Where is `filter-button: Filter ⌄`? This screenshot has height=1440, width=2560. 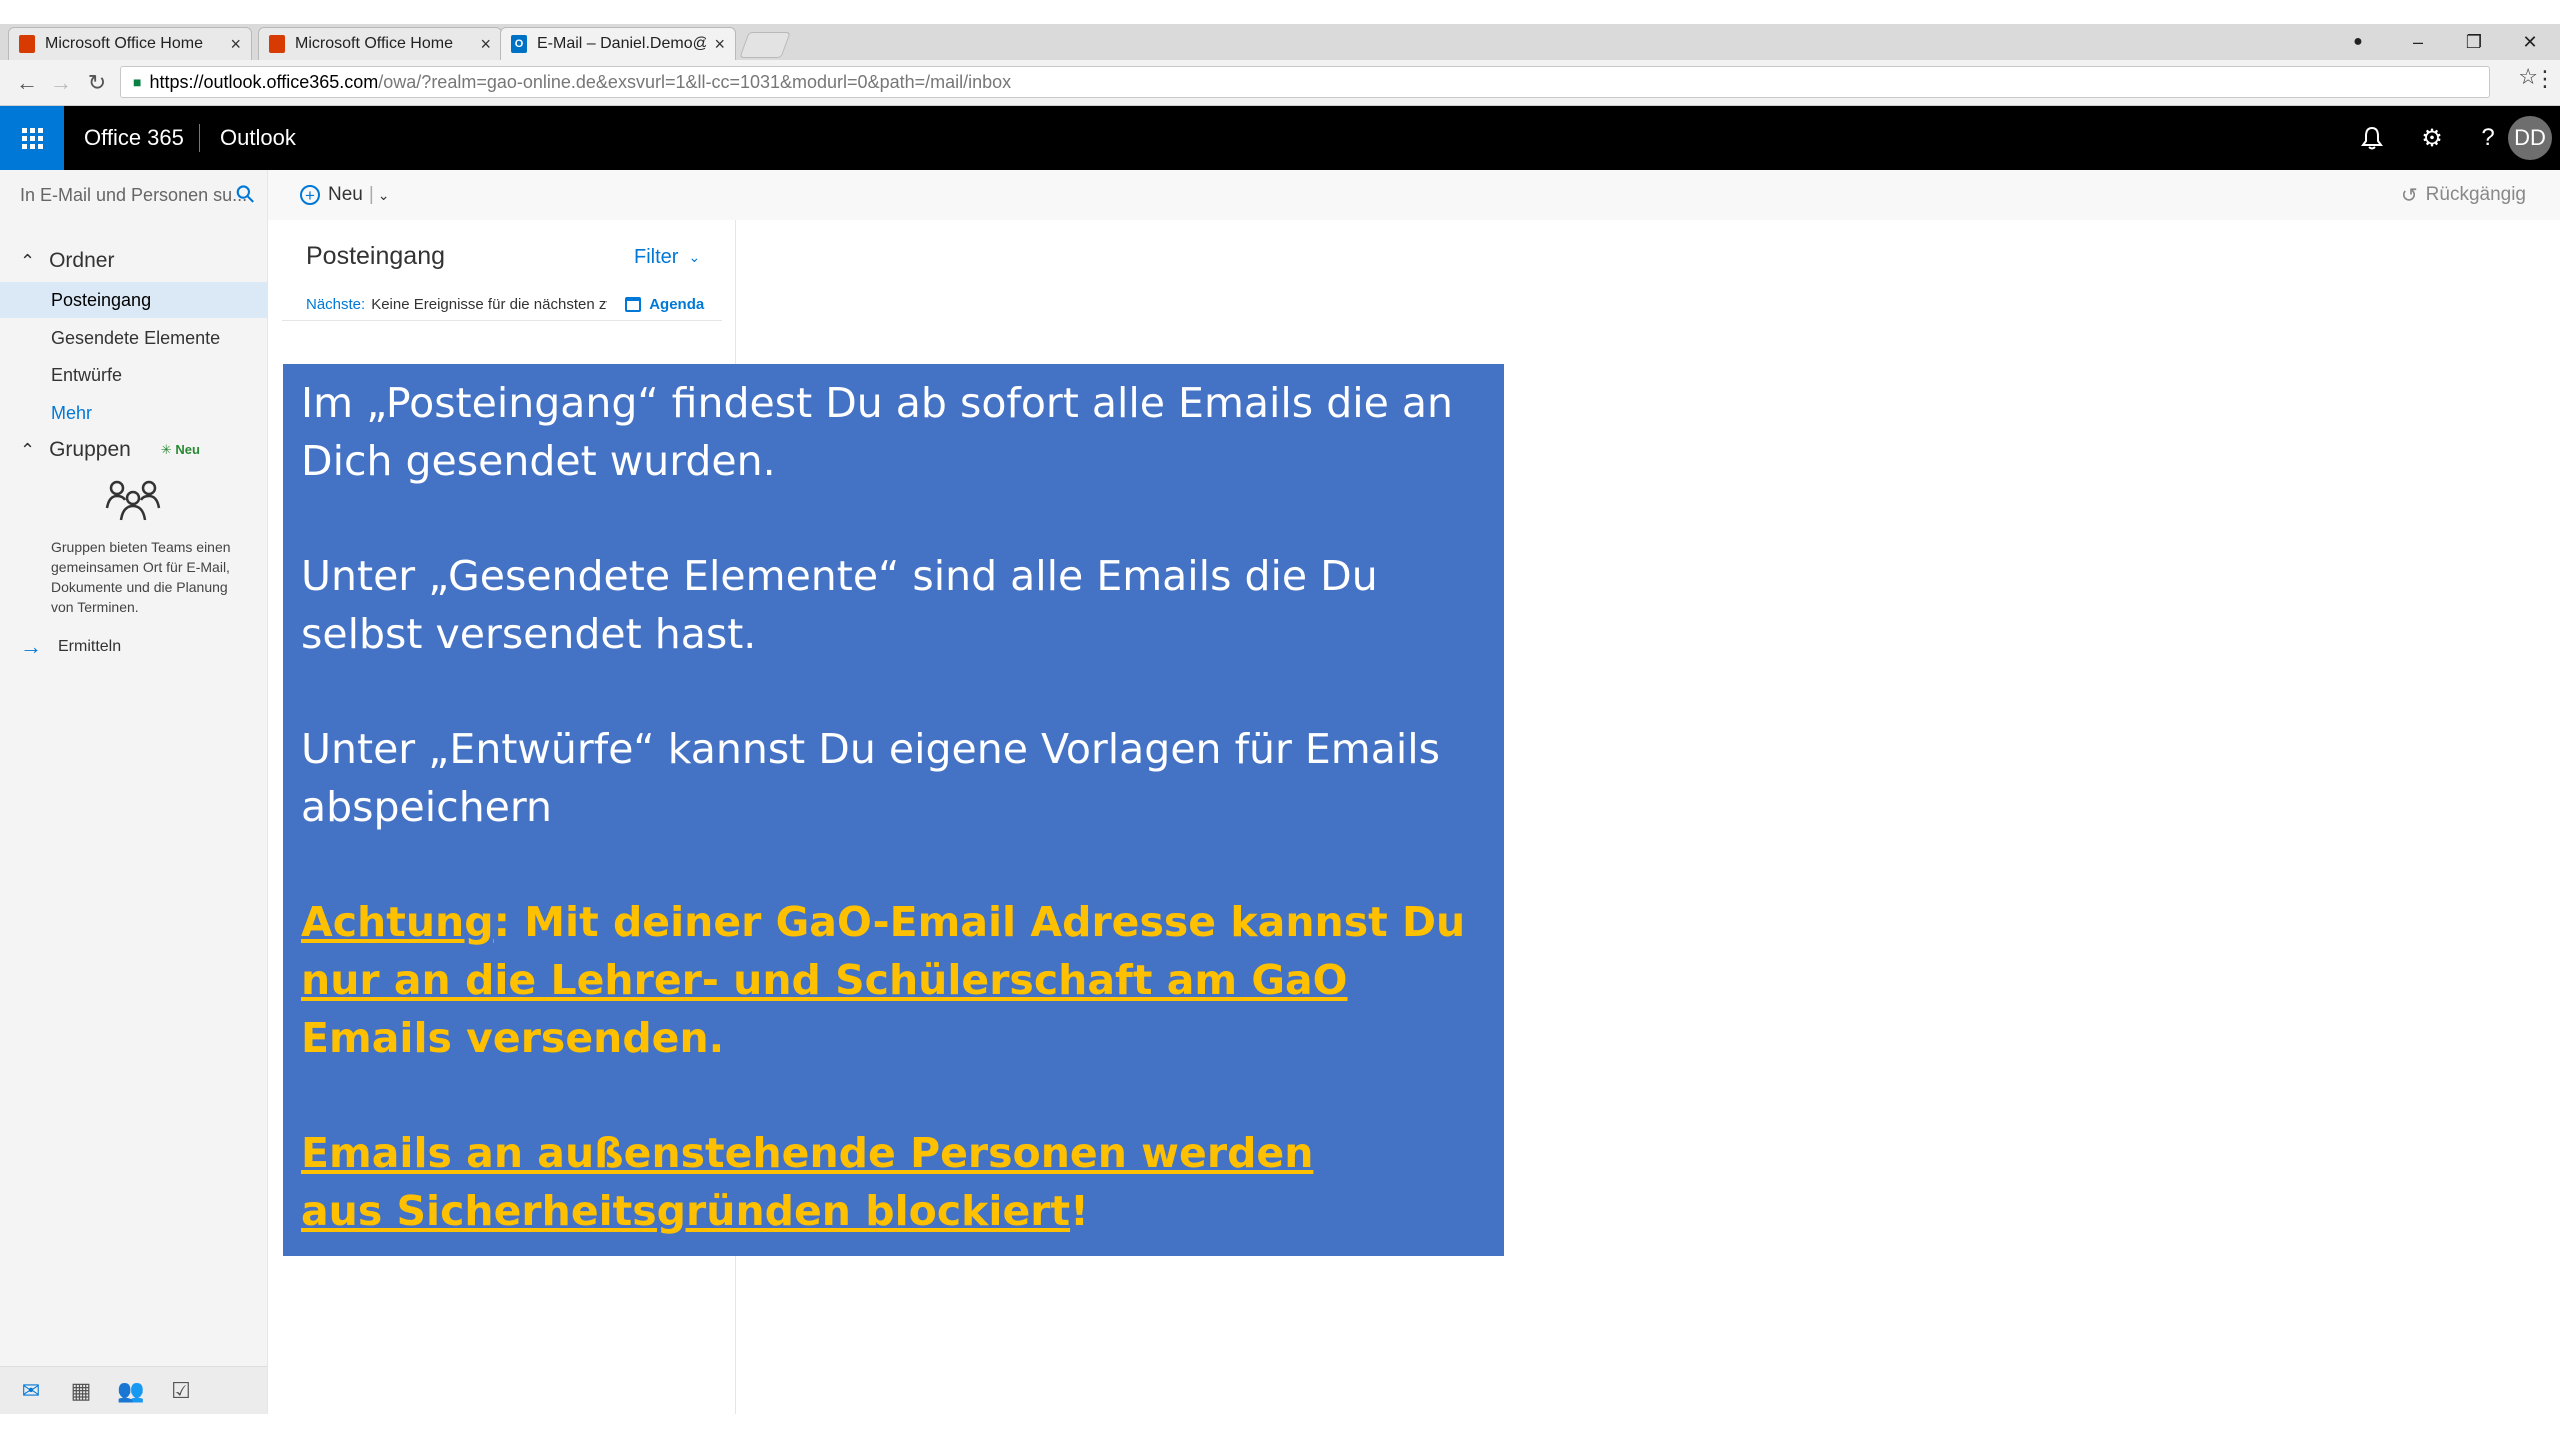
filter-button: Filter ⌄ is located at coordinates (667, 257).